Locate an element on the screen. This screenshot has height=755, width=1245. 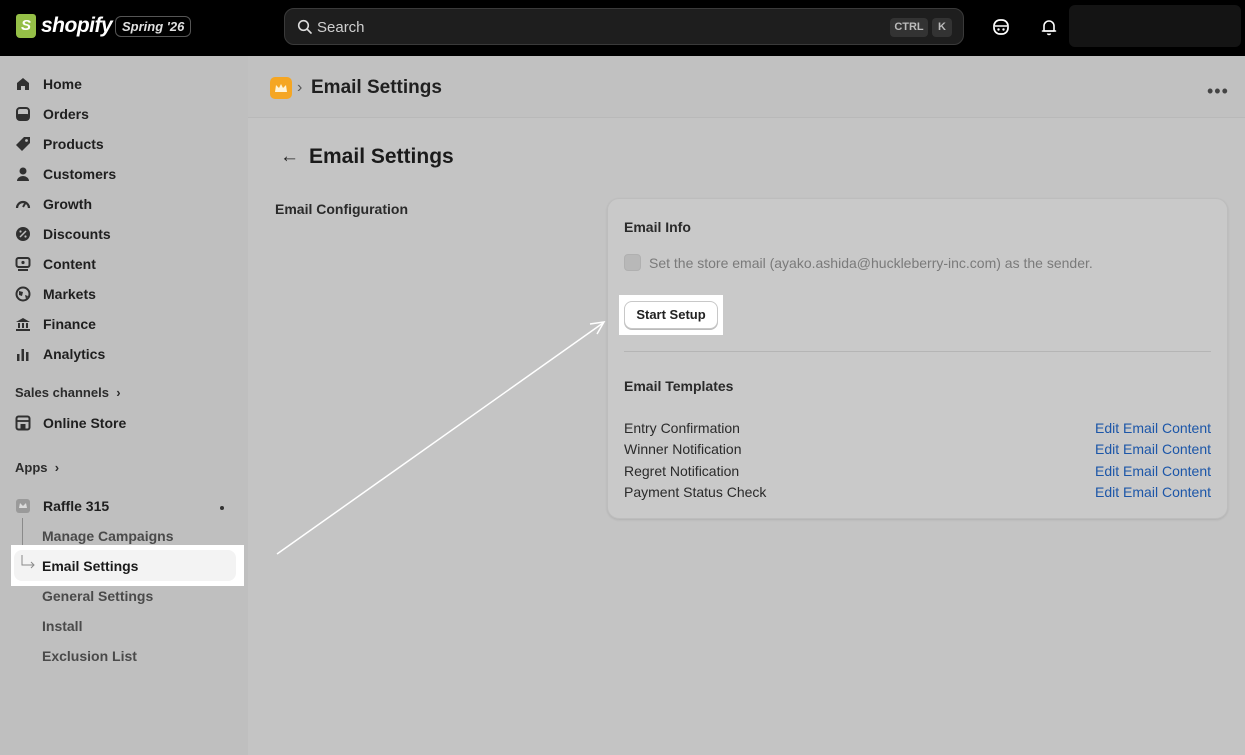
tag-icon is located at coordinates (23, 144).